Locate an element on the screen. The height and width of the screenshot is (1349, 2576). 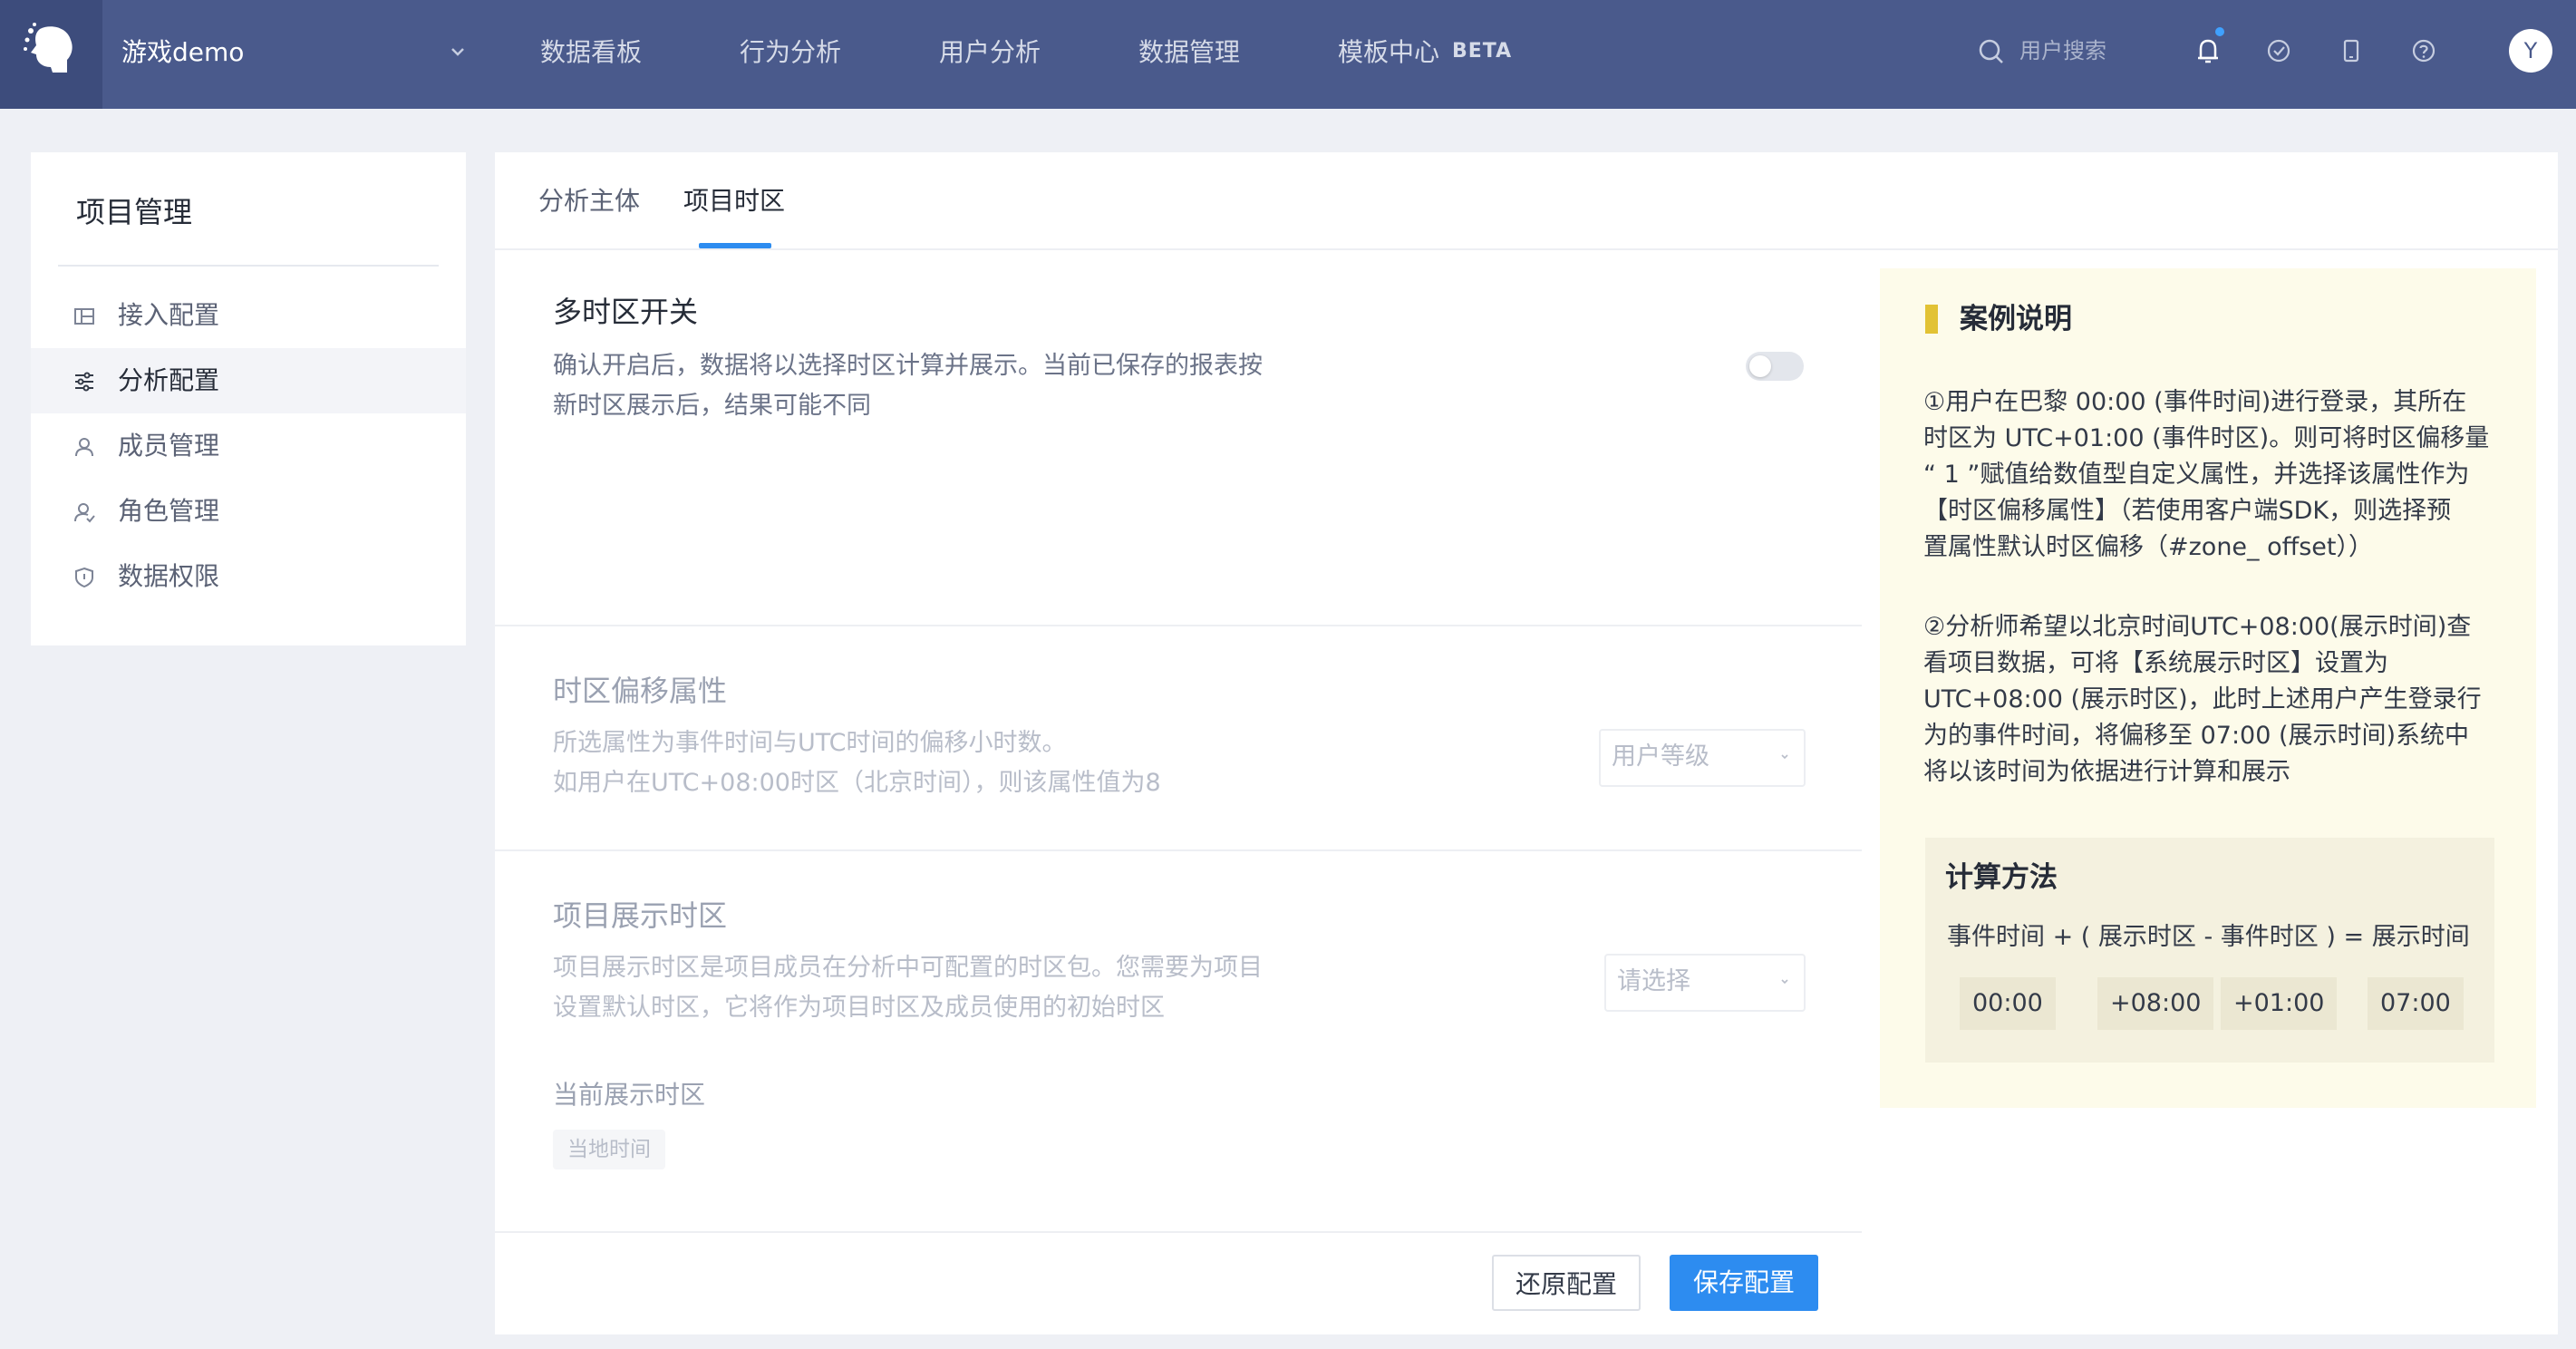
calc-formula: 事件时间 + ( 展示时区 - 事件时区 ) = 展示时间 is located at coordinates (2208, 937).